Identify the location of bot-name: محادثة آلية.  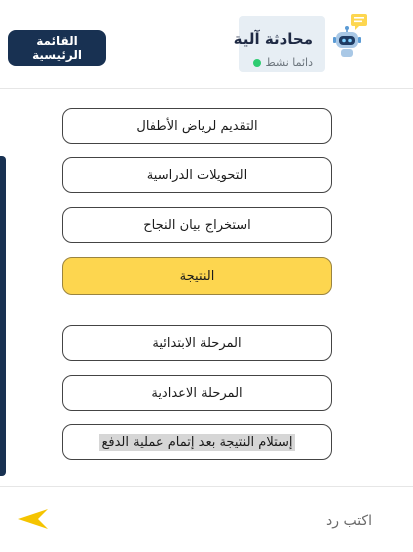
(273, 39).